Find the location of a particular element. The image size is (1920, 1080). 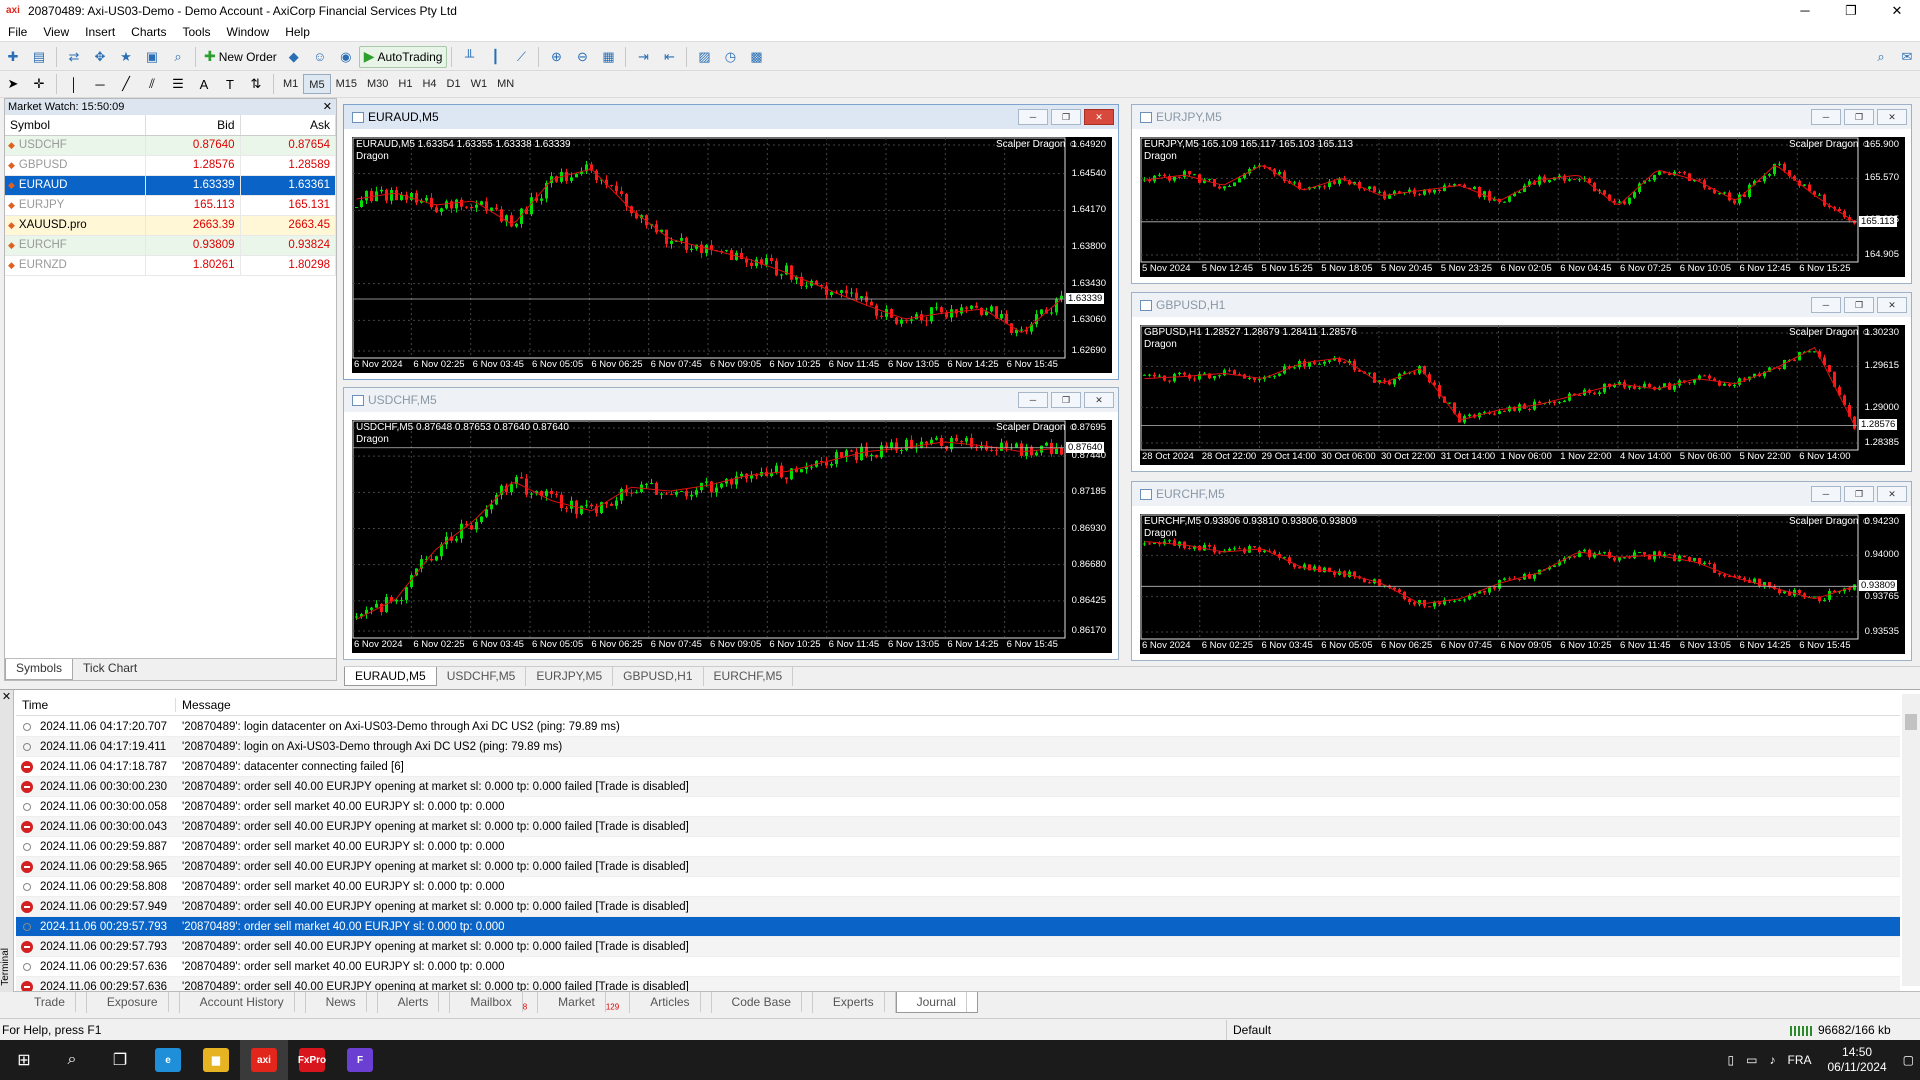

menu-tools: Tools is located at coordinates (197, 32).